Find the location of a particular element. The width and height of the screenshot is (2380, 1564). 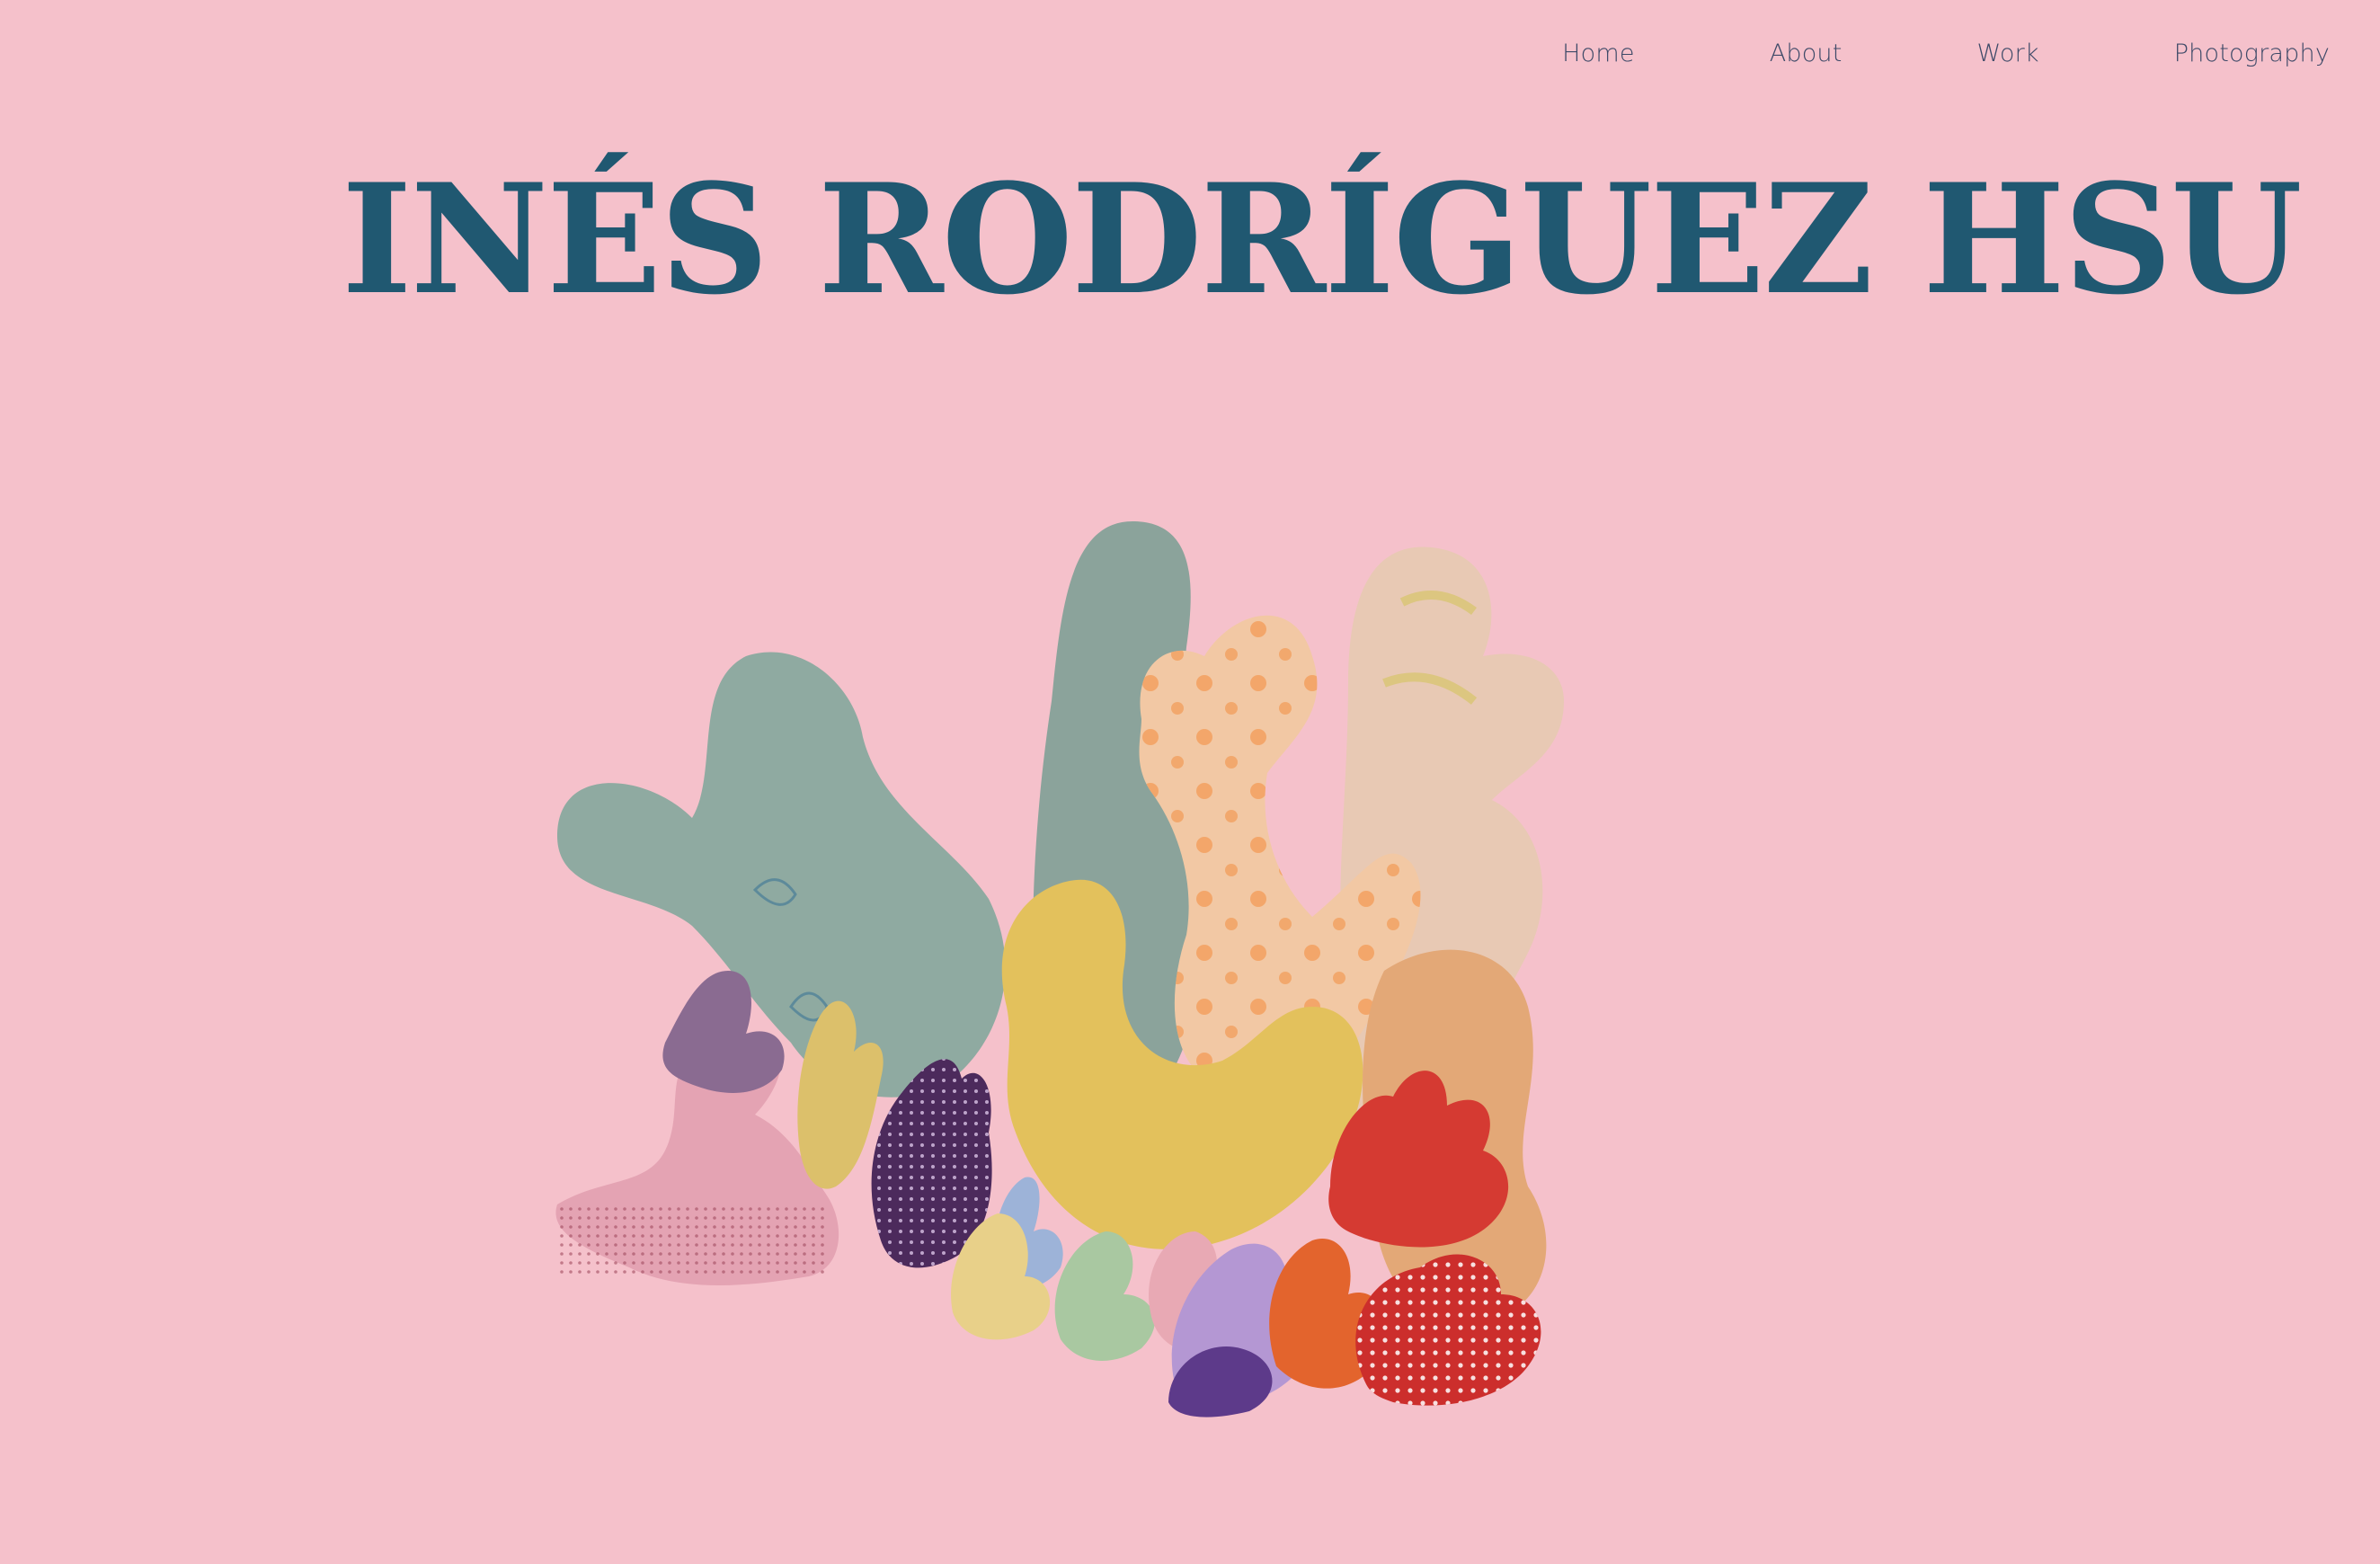

nav-link-photography: Photography is located at coordinates (2252, 53).